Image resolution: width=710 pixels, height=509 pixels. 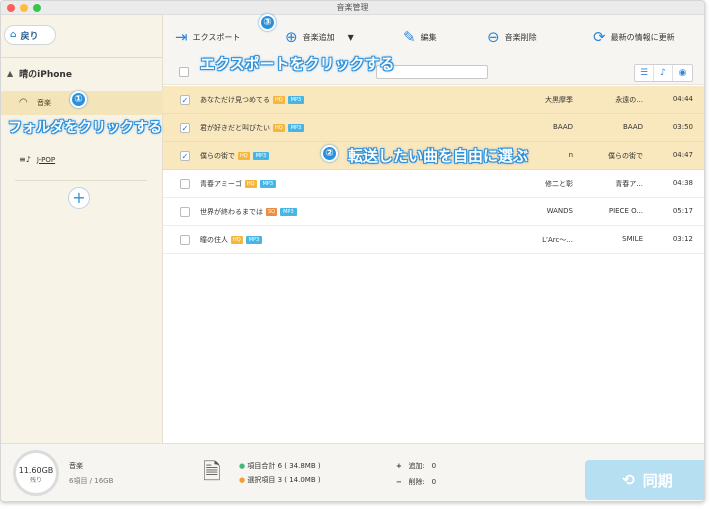 I want to click on device-header: ▲ 晴のiPhone, so click(x=39, y=73).